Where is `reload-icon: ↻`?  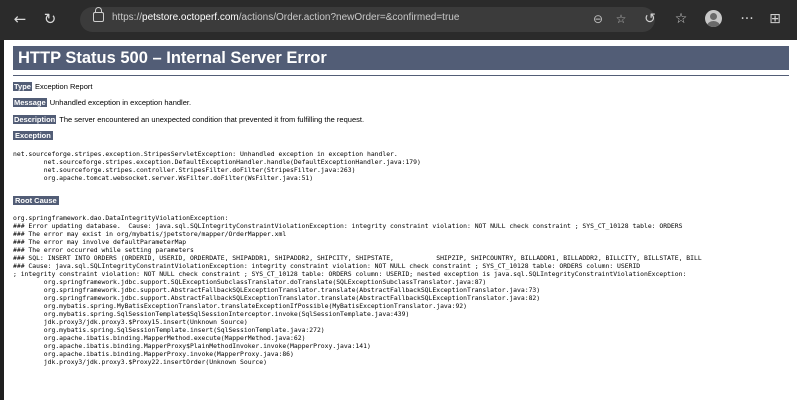 reload-icon: ↻ is located at coordinates (50, 19).